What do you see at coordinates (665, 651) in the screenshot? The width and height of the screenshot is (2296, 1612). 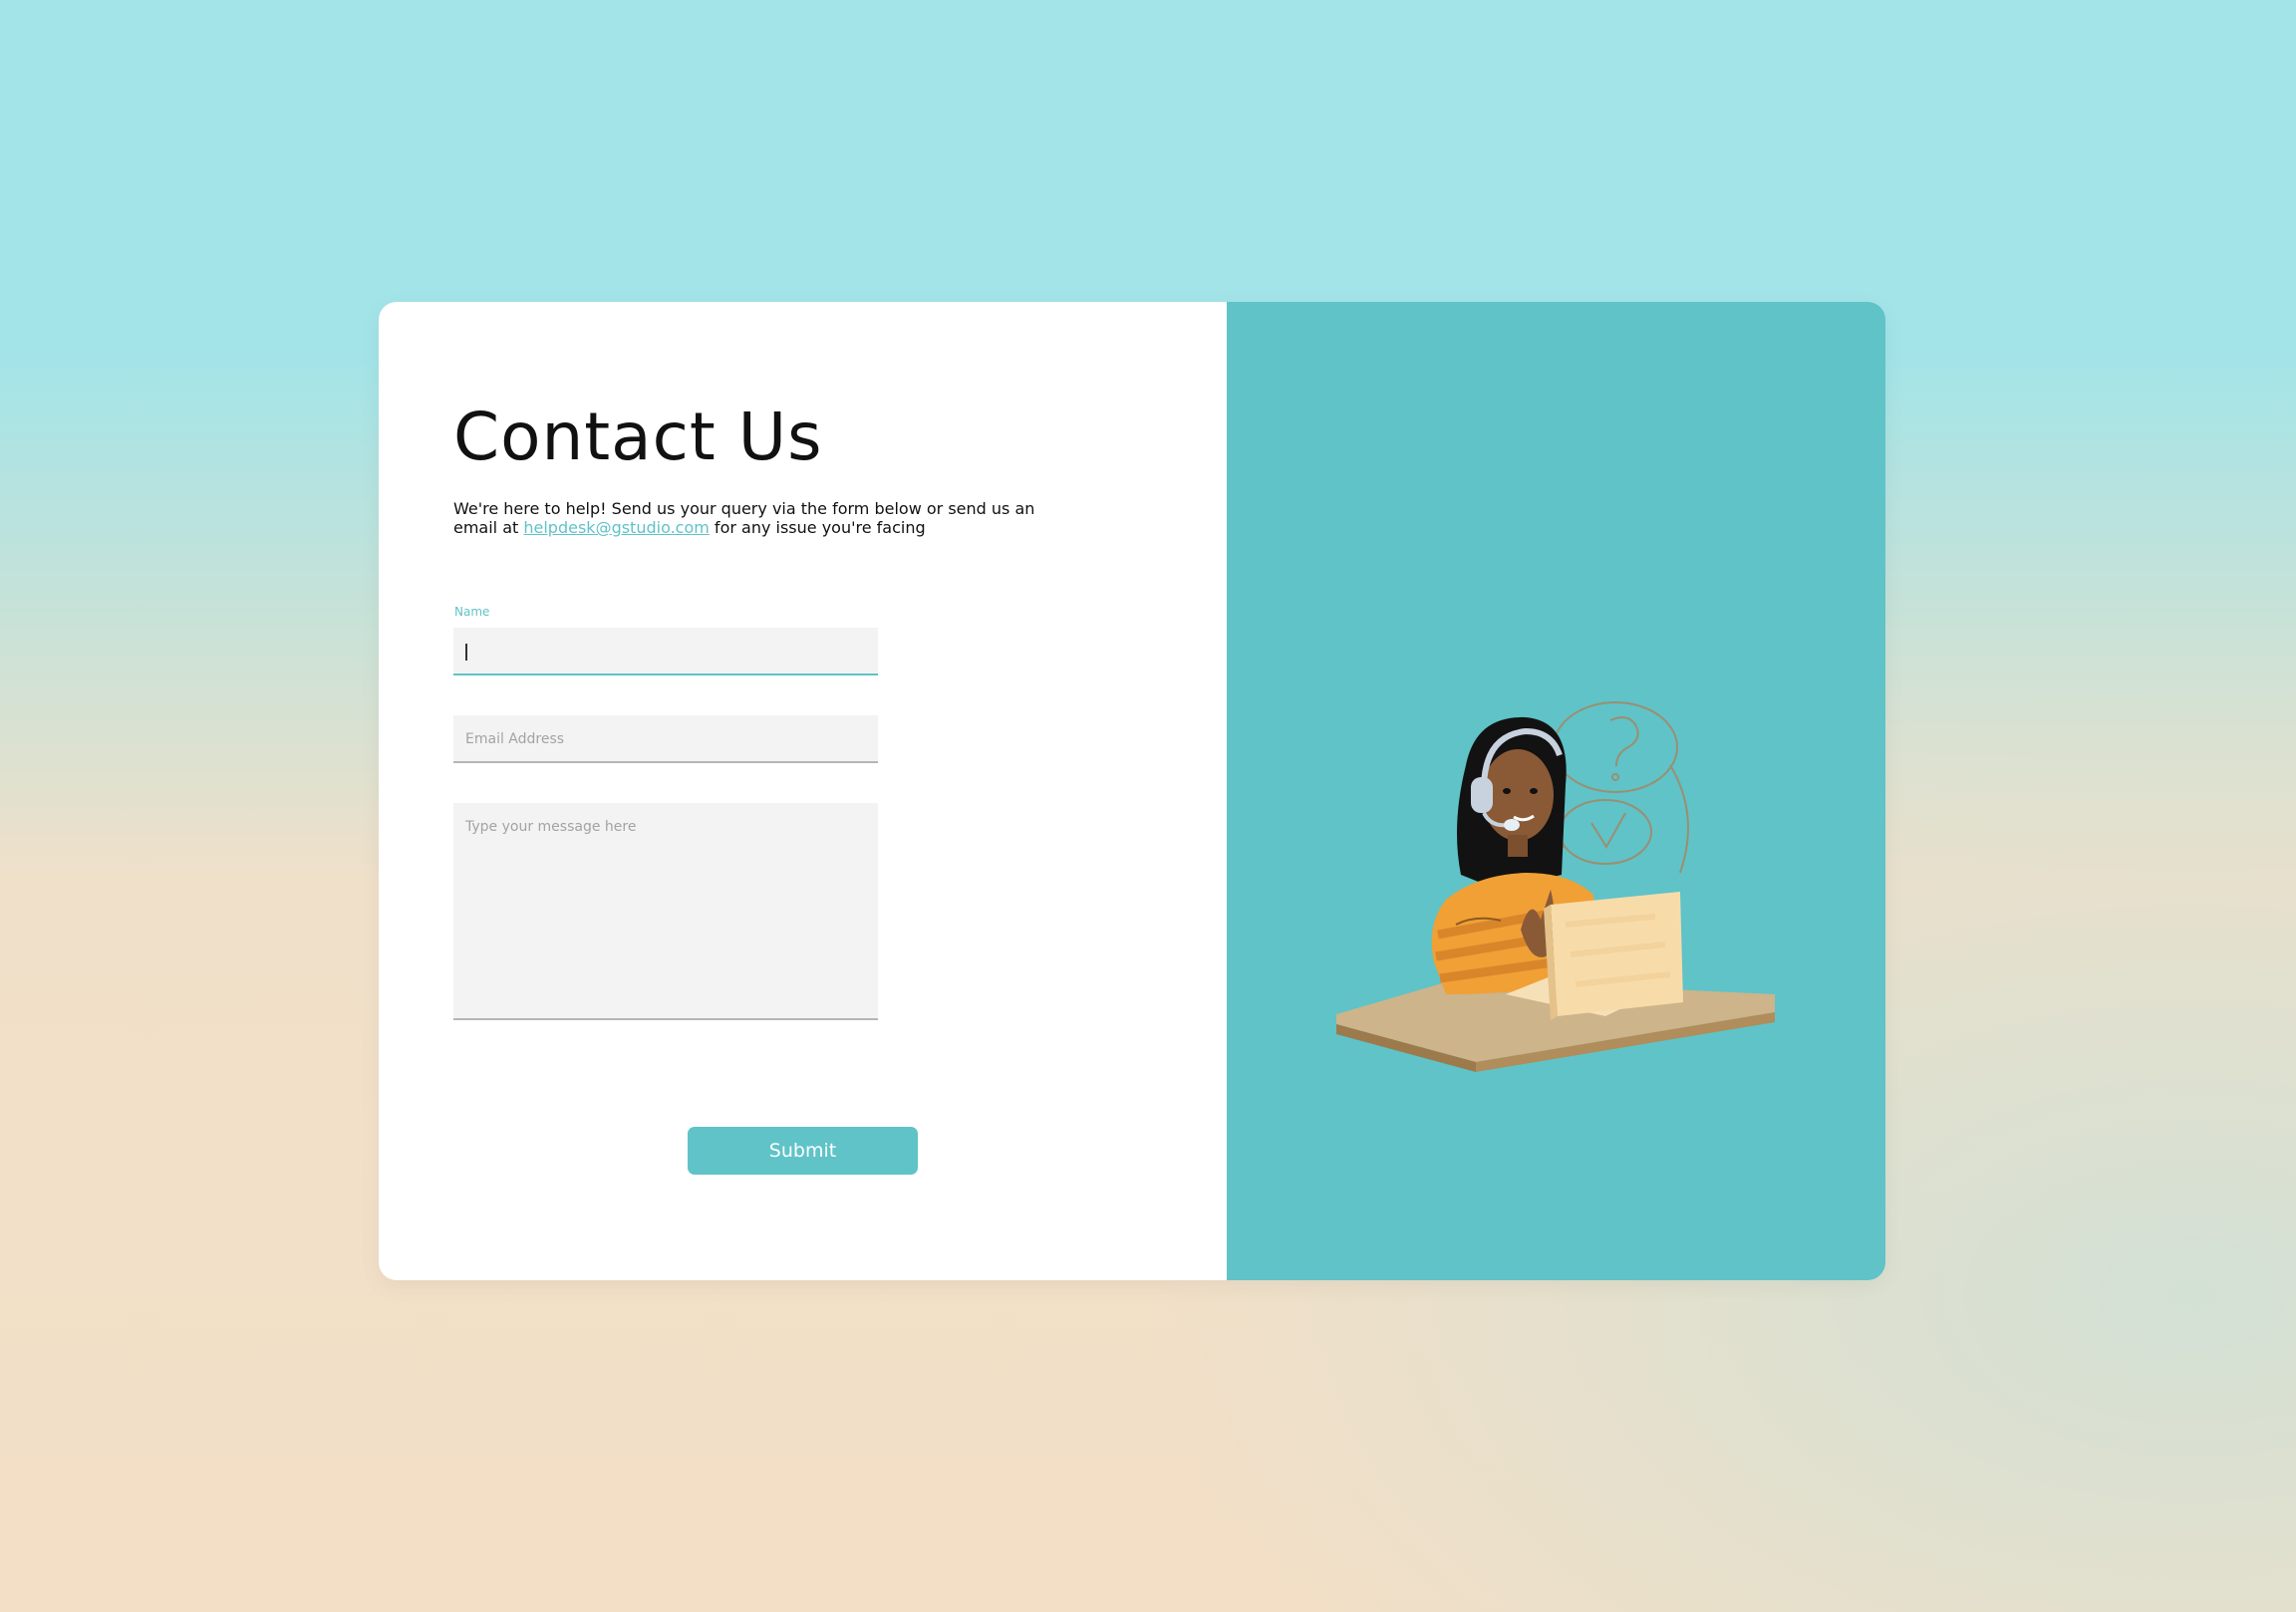 I see `name-input` at bounding box center [665, 651].